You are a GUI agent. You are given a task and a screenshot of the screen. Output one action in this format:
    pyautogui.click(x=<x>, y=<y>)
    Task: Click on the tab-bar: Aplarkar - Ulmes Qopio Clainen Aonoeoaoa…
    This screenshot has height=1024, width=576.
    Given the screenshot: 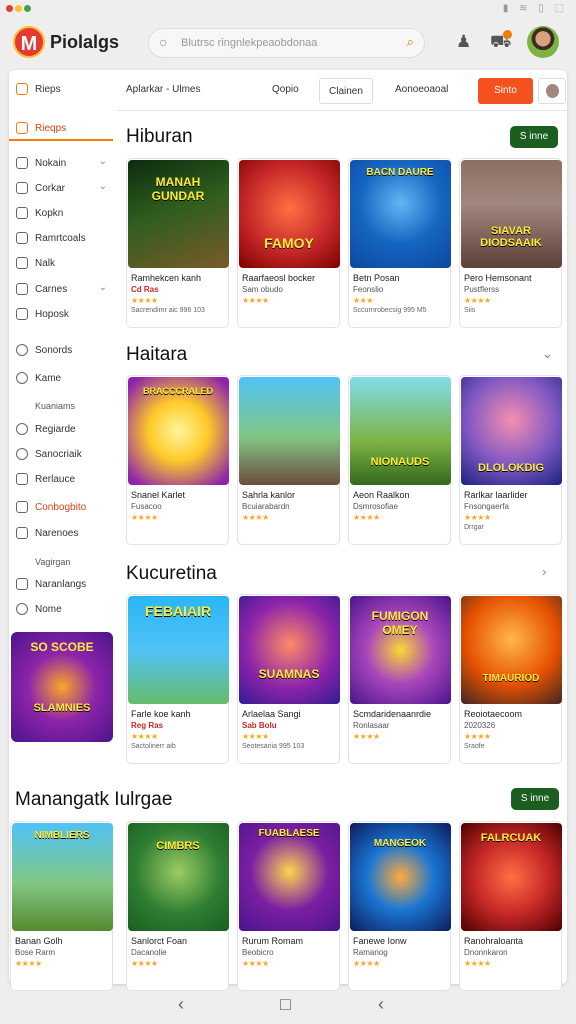 What is the action you would take?
    pyautogui.click(x=346, y=91)
    